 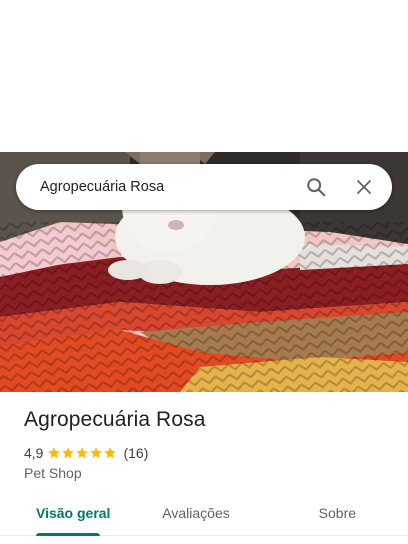 I want to click on star-rating, so click(x=82, y=453).